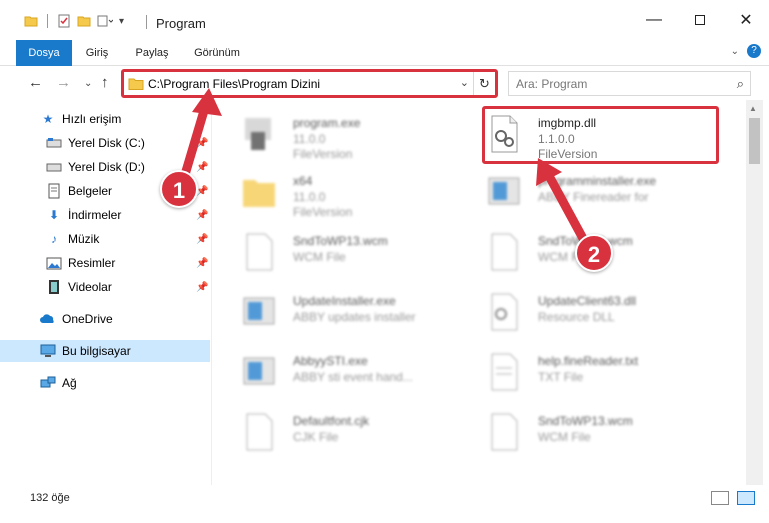 This screenshot has height=523, width=769. I want to click on sidebar-item-quick-access: ★ Hızlı erişim, so click(105, 119).